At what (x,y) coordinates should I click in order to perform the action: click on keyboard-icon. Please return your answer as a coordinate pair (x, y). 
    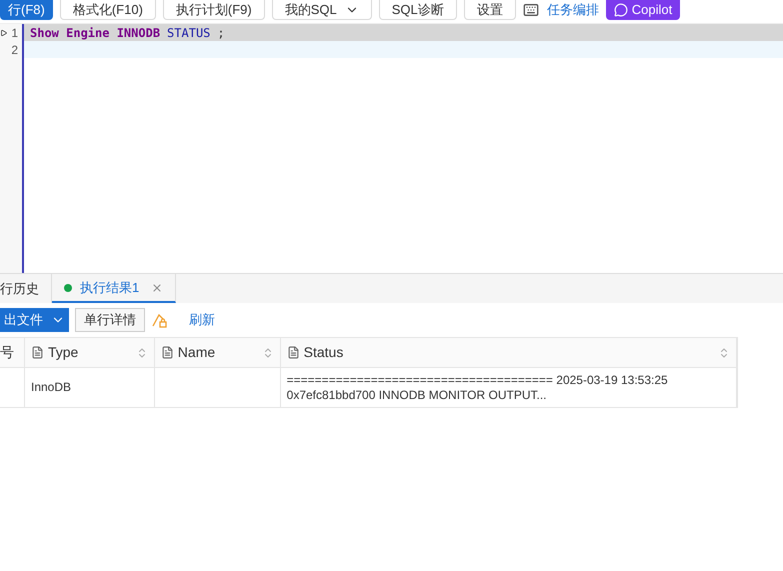
    Looking at the image, I should click on (530, 10).